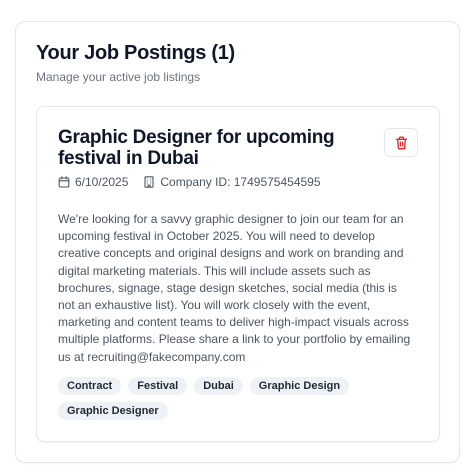 The width and height of the screenshot is (467, 476). I want to click on posted-date: 6/10/2025, so click(93, 182).